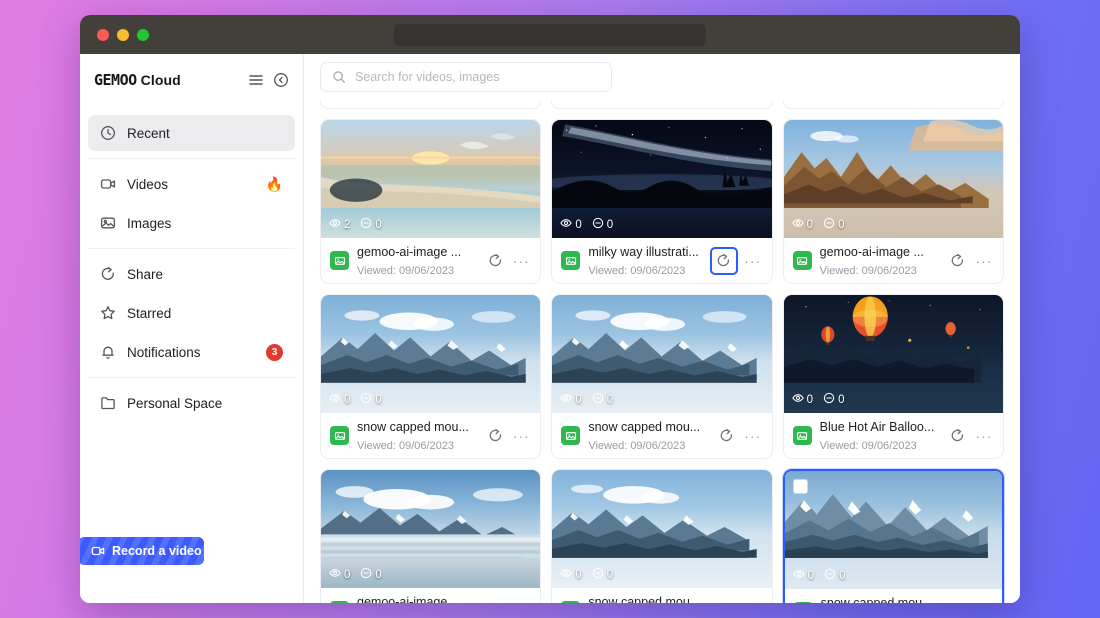 Image resolution: width=1100 pixels, height=618 pixels. I want to click on sidebar-item-label: Starred, so click(149, 313).